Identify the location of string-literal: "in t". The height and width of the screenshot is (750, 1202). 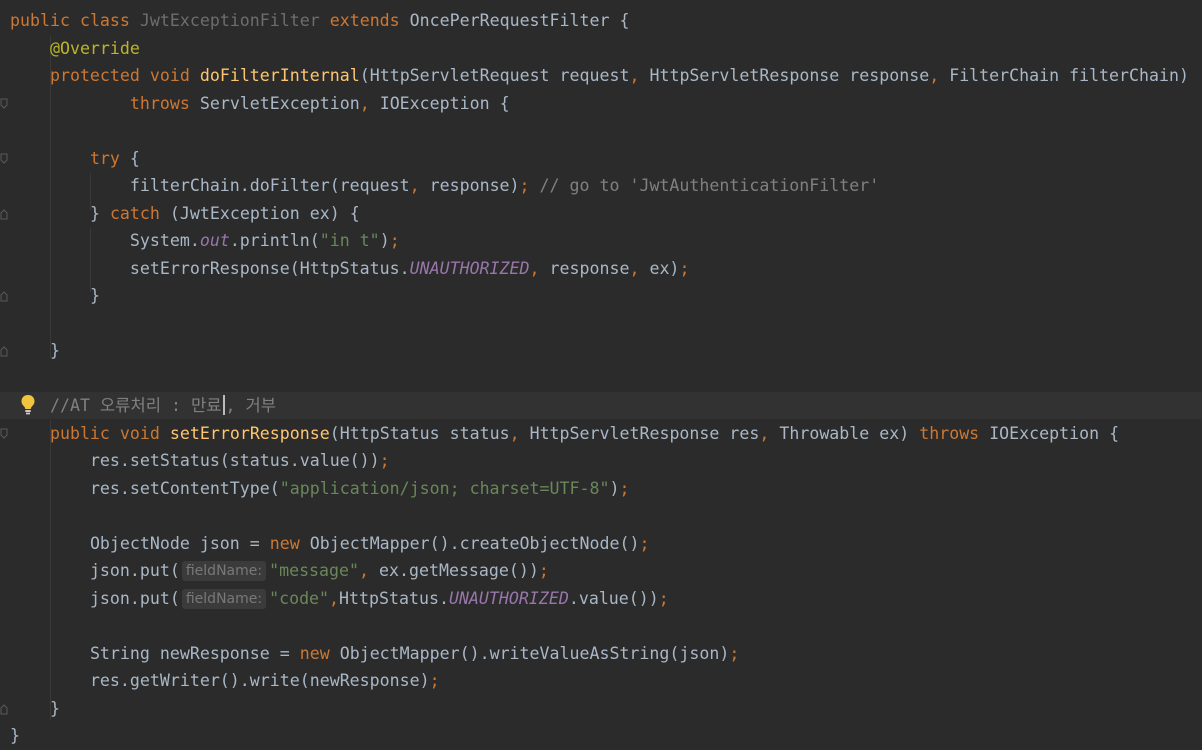
(349, 240).